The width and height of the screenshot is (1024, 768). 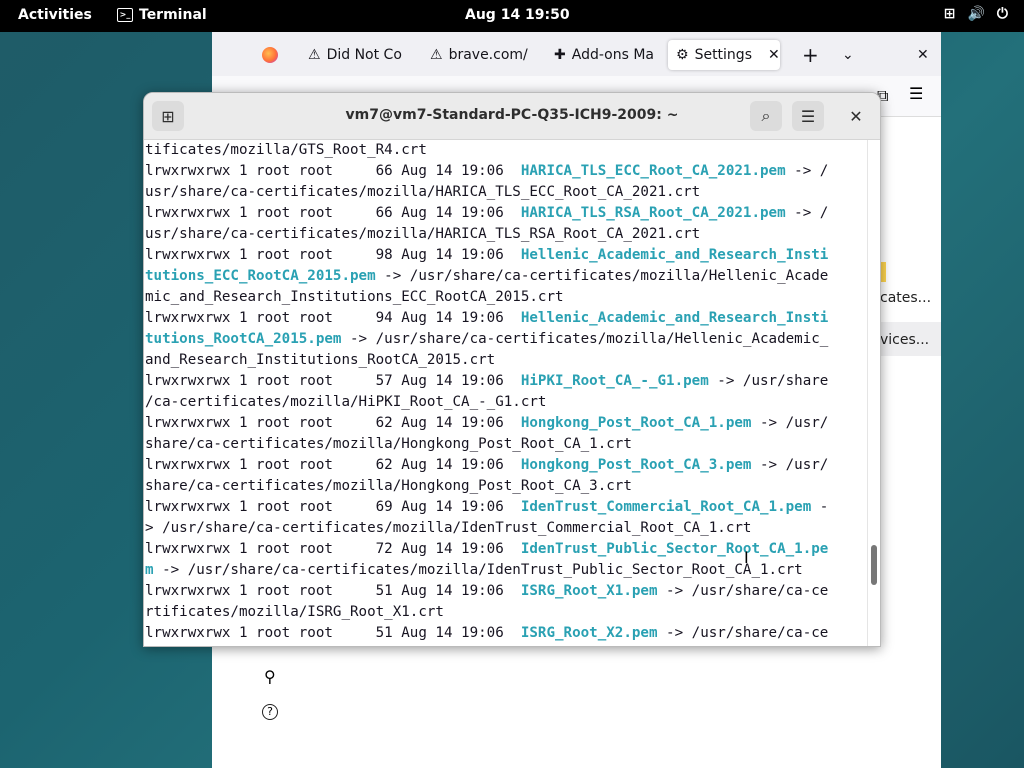 What do you see at coordinates (589, 633) in the screenshot?
I see `symlink-name: ISRG_Root_X2.pem` at bounding box center [589, 633].